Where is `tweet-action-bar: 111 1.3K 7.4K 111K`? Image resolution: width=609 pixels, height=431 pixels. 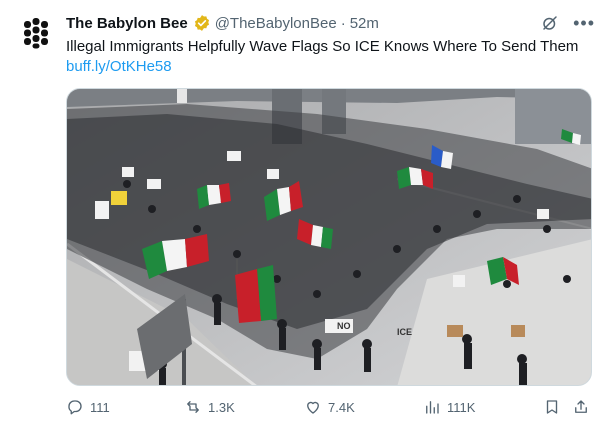 tweet-action-bar: 111 1.3K 7.4K 111K is located at coordinates (329, 410).